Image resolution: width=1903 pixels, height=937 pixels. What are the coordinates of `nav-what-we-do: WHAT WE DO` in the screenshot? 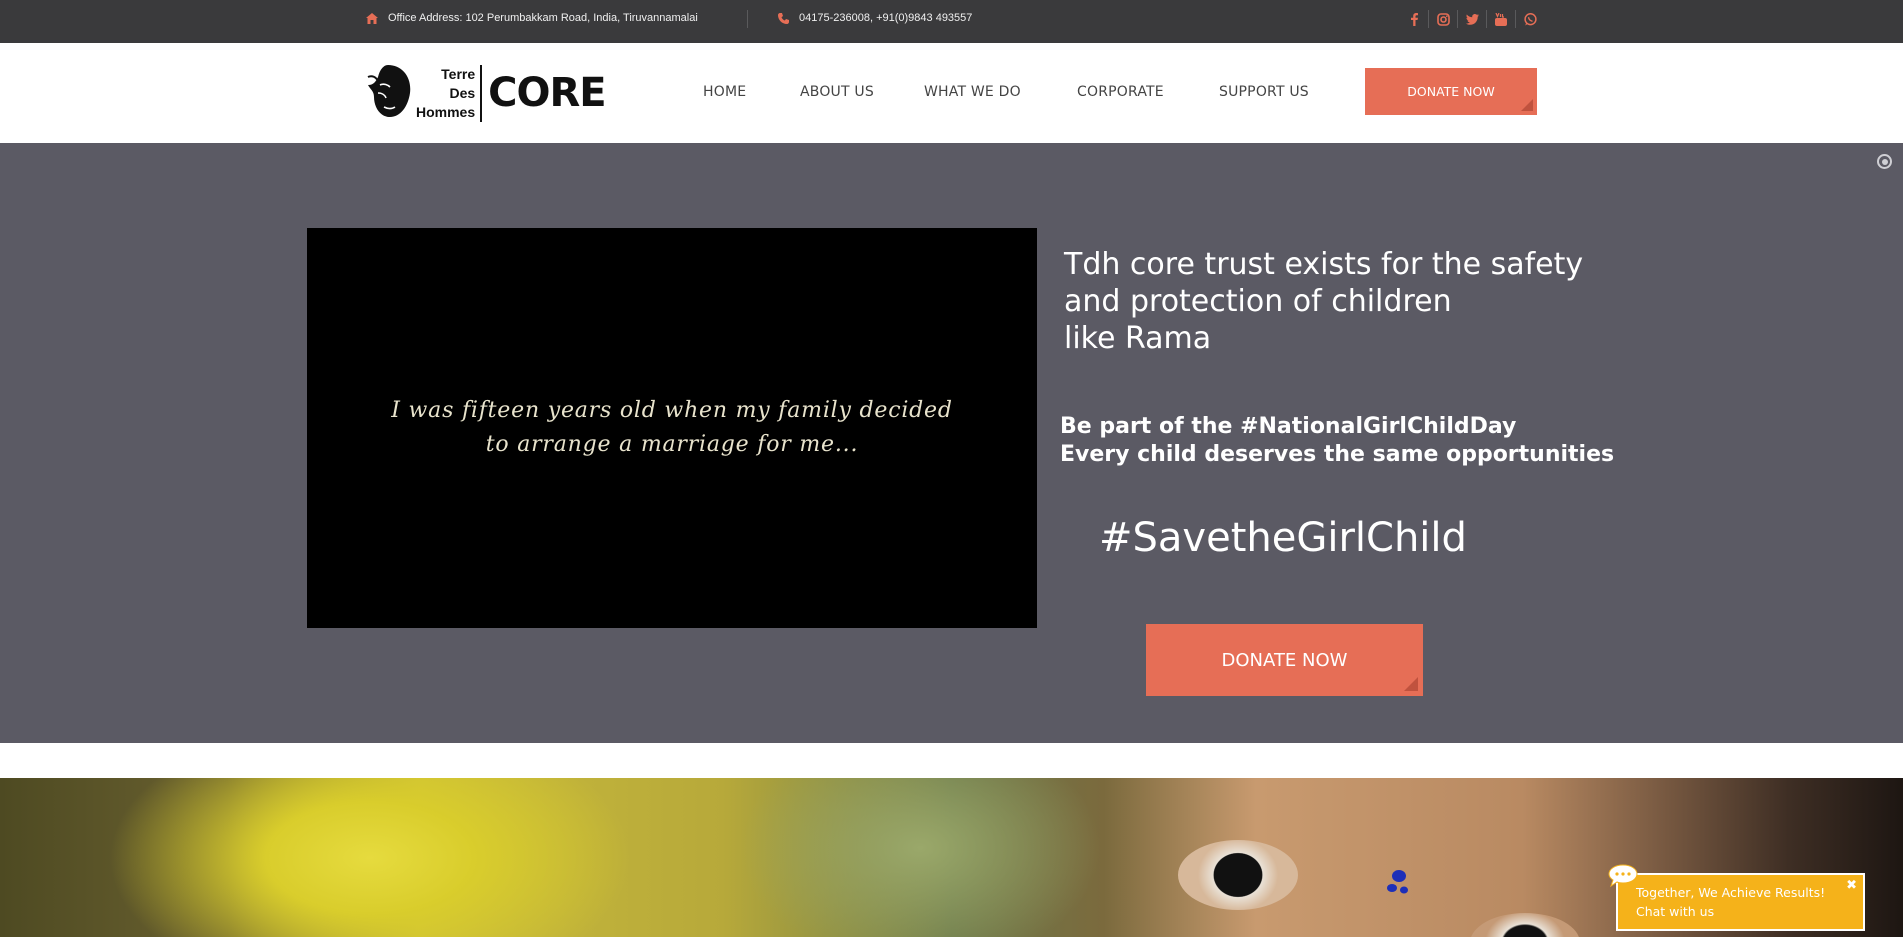 It's located at (1000, 92).